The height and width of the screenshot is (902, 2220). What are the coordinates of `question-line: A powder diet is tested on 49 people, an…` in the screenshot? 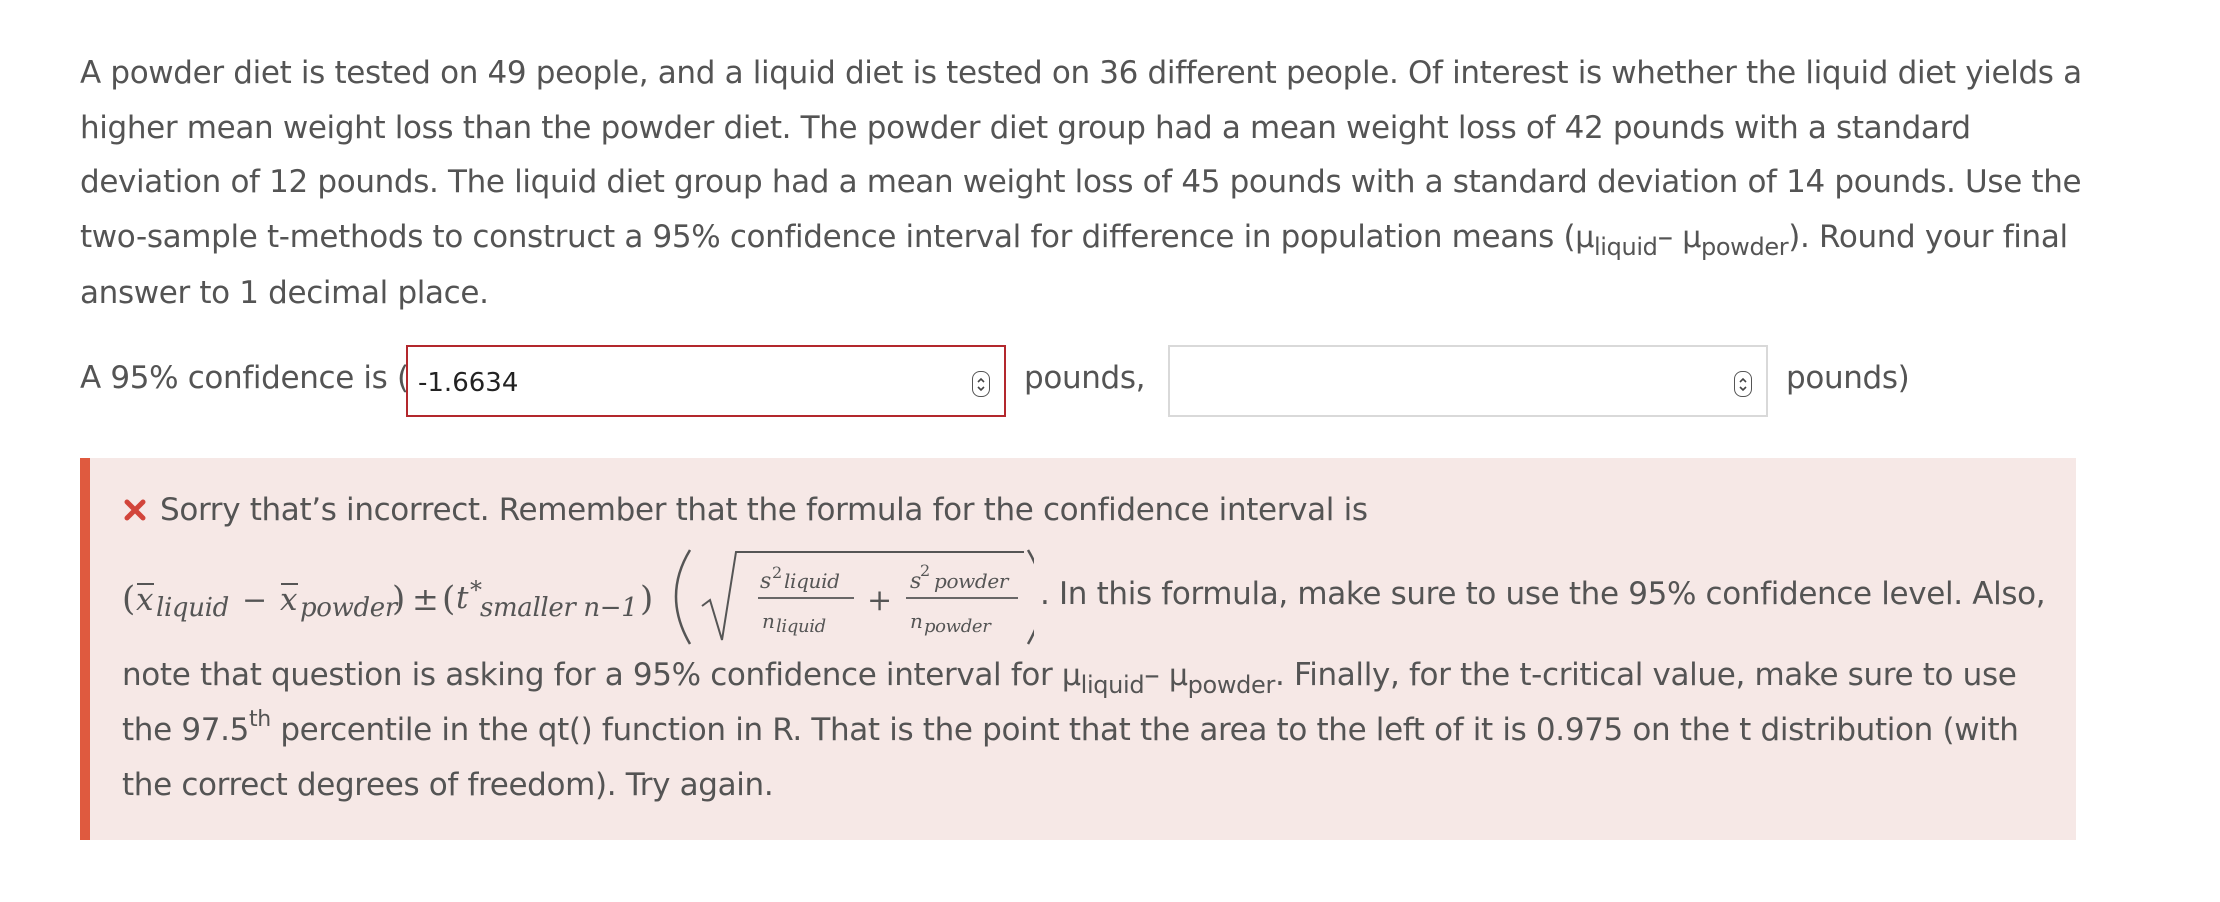 It's located at (1081, 73).